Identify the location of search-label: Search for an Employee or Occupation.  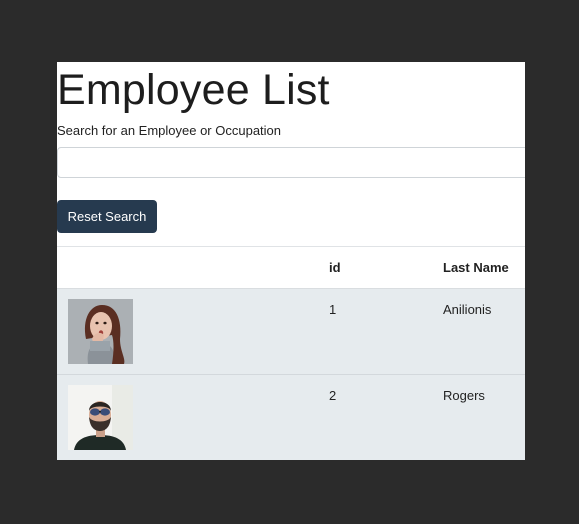
(169, 130).